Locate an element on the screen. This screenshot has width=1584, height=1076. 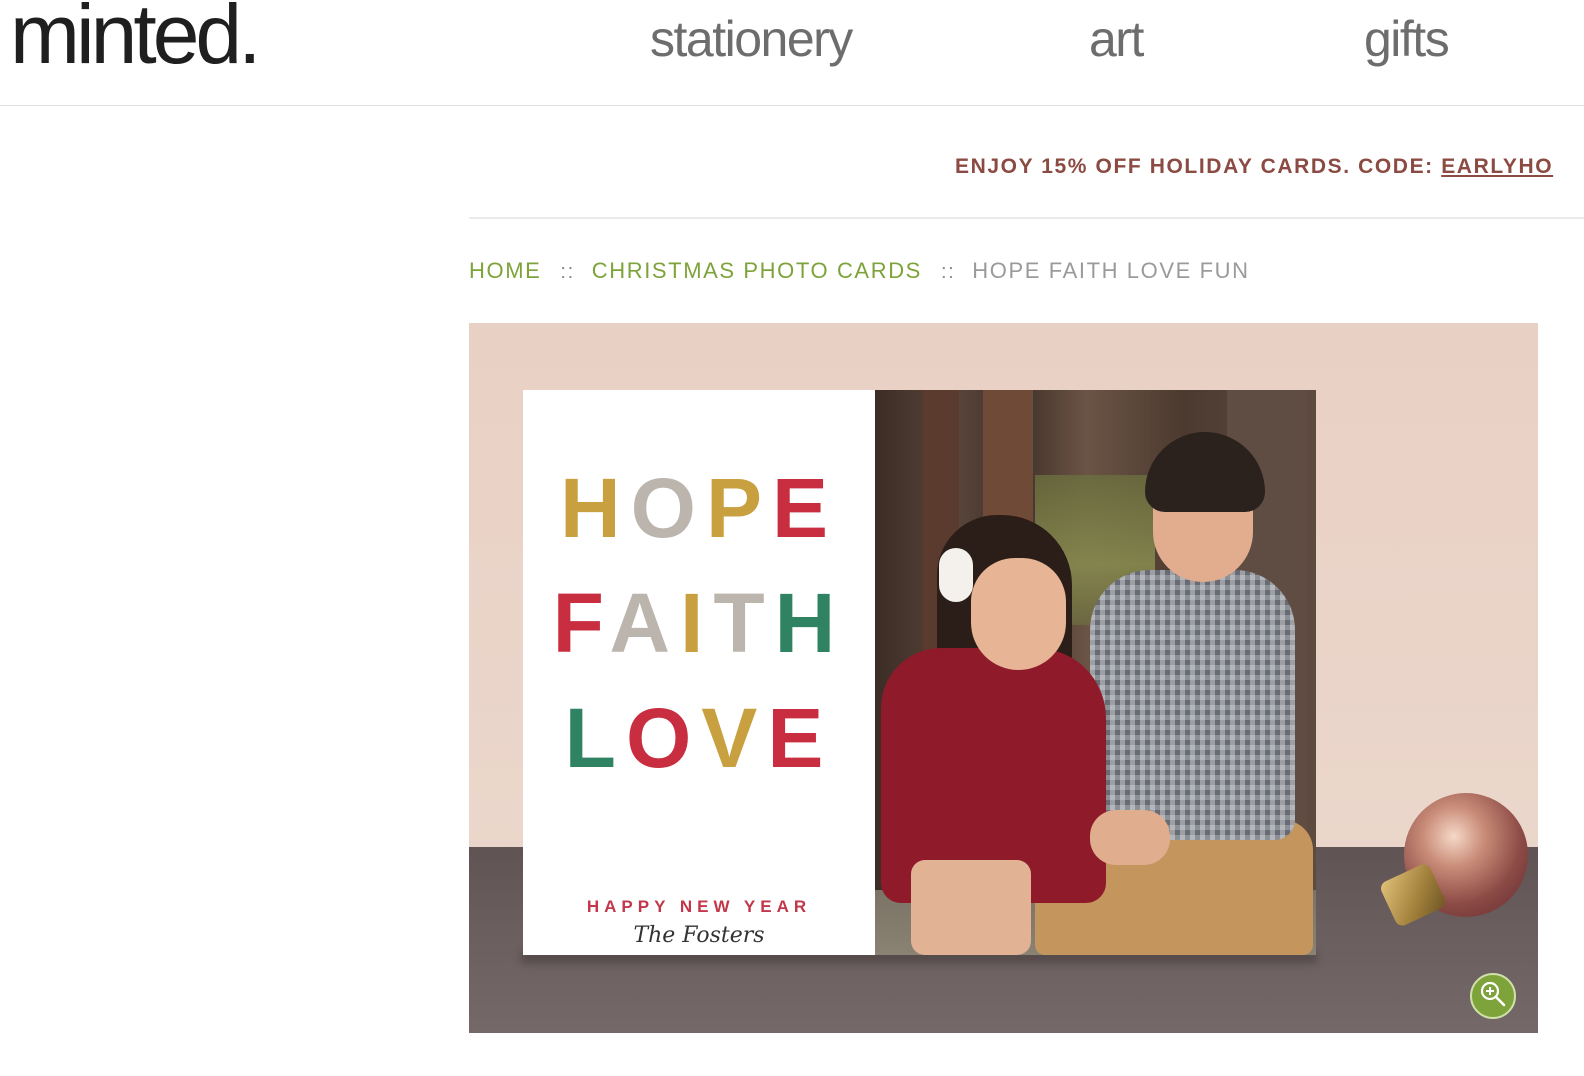
card-word-hope: HOPE is located at coordinates (699, 508).